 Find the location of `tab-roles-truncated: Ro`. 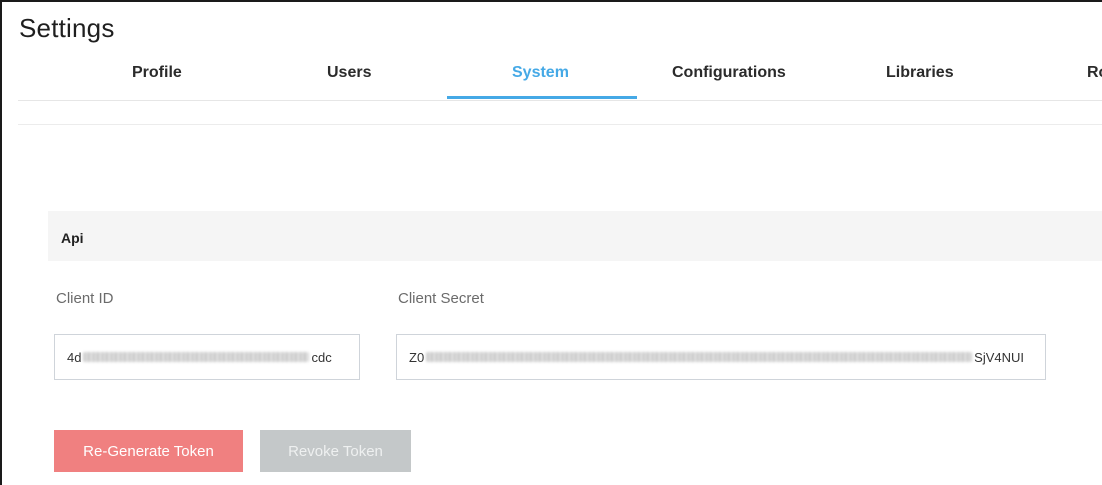

tab-roles-truncated: Ro is located at coordinates (1094, 73).